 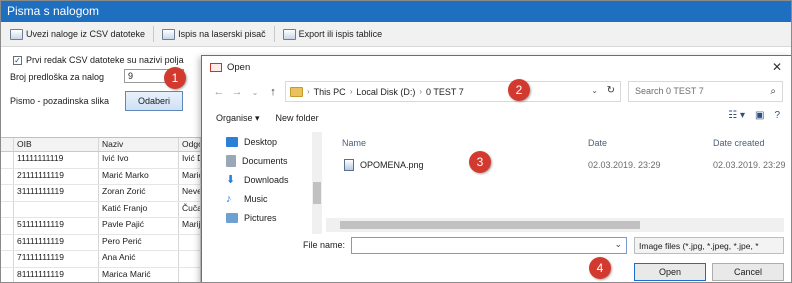 What do you see at coordinates (139, 176) in the screenshot?
I see `cell-naziv: Marić Marko` at bounding box center [139, 176].